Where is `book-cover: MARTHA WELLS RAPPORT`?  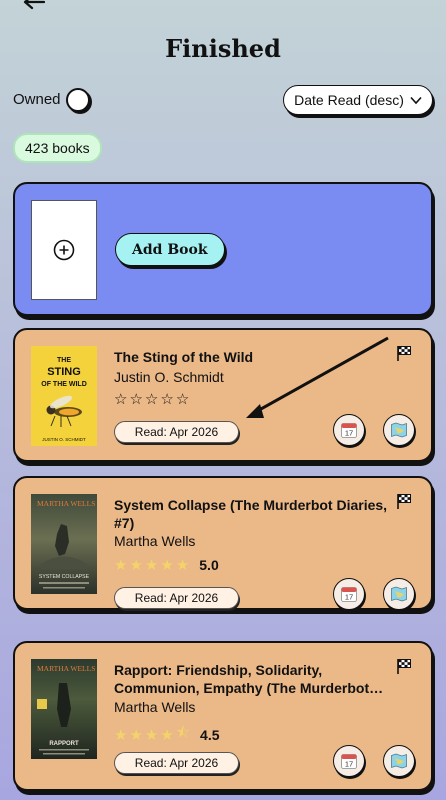 book-cover: MARTHA WELLS RAPPORT is located at coordinates (64, 709).